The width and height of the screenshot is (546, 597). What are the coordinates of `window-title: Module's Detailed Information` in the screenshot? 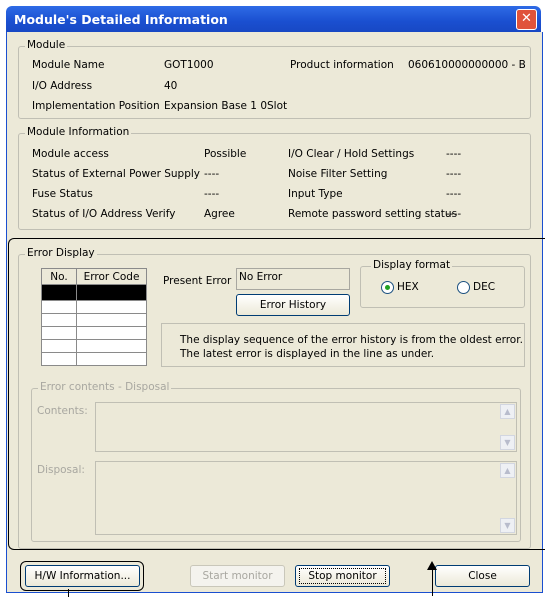 It's located at (121, 19).